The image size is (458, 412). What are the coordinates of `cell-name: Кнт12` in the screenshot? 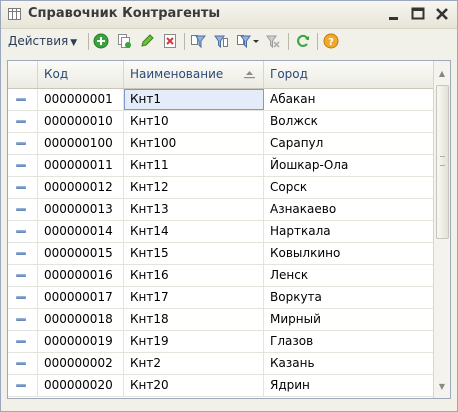 It's located at (194, 187).